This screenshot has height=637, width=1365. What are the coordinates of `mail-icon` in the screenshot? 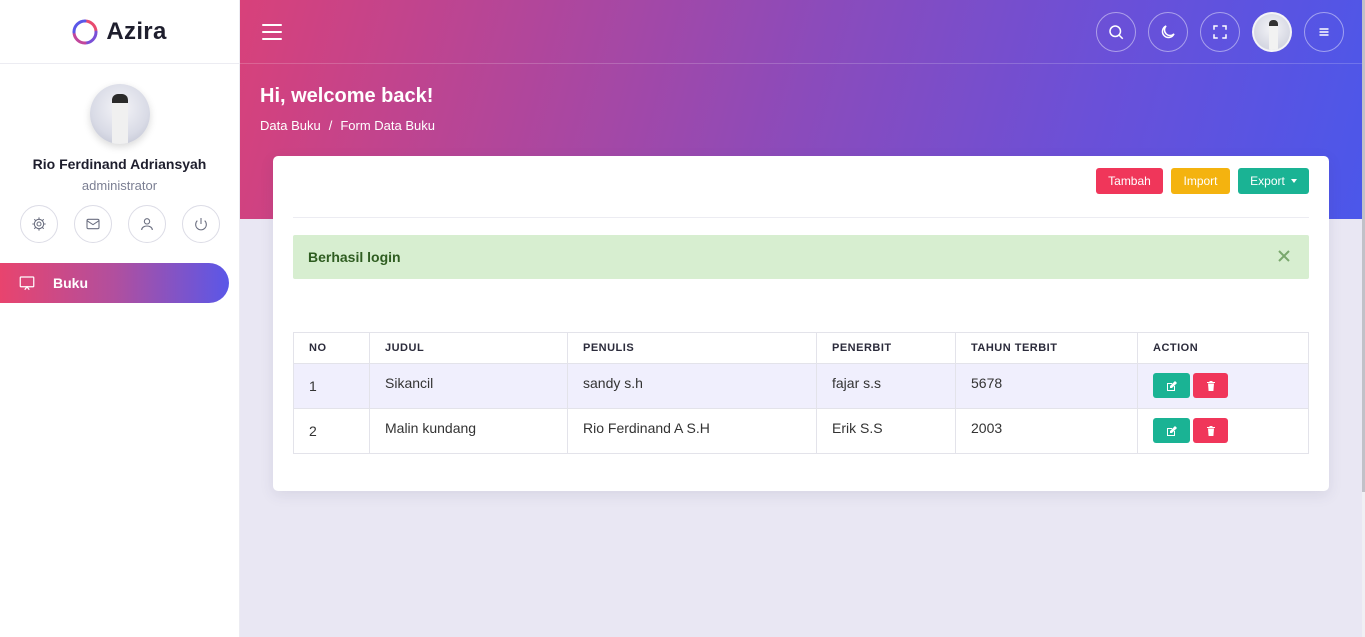 It's located at (92, 224).